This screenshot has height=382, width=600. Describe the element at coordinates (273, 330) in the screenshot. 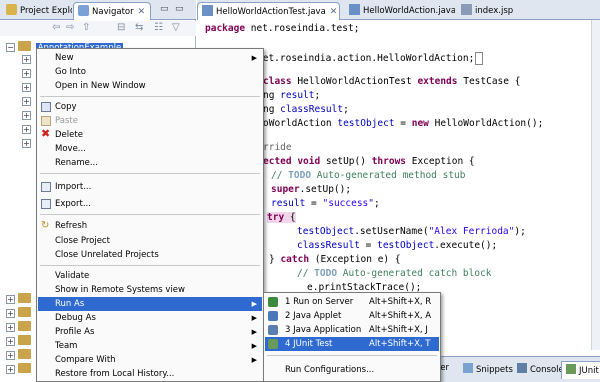

I see `java-application-icon` at that location.